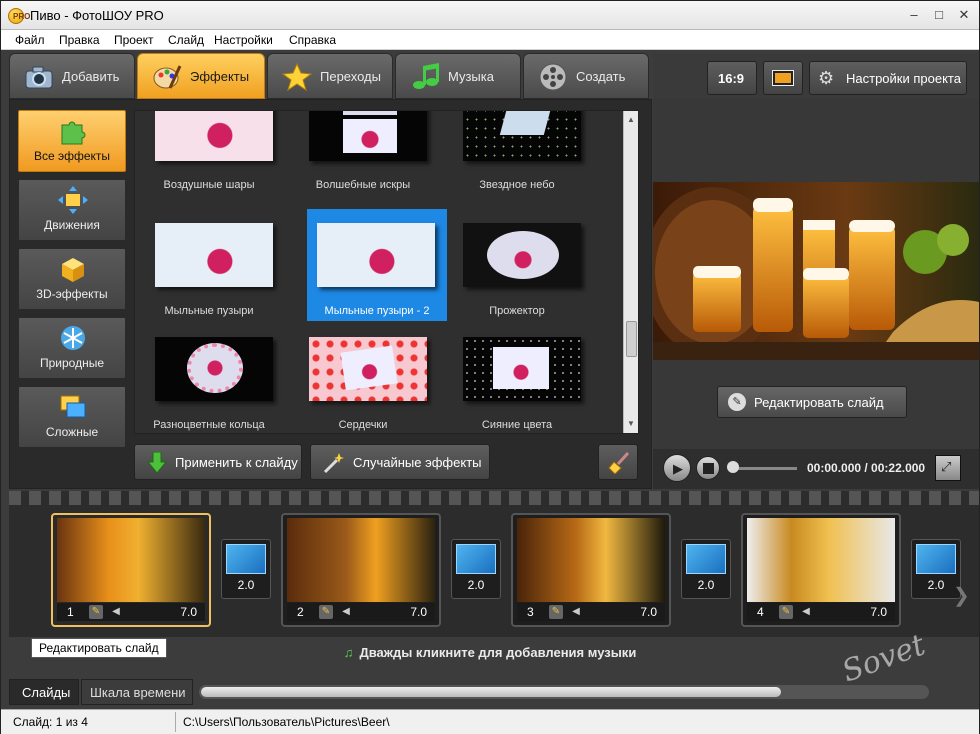 The width and height of the screenshot is (980, 734). Describe the element at coordinates (939, 15) in the screenshot. I see `maximize-button: □` at that location.